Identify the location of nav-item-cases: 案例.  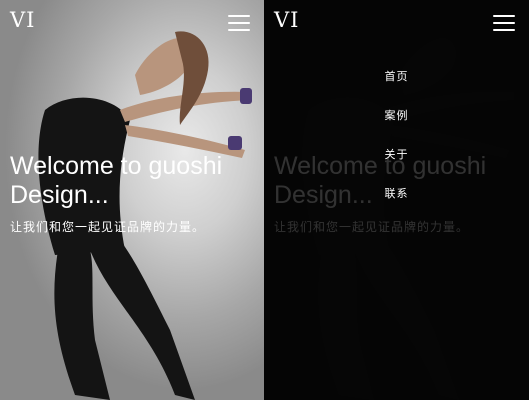
(396, 120).